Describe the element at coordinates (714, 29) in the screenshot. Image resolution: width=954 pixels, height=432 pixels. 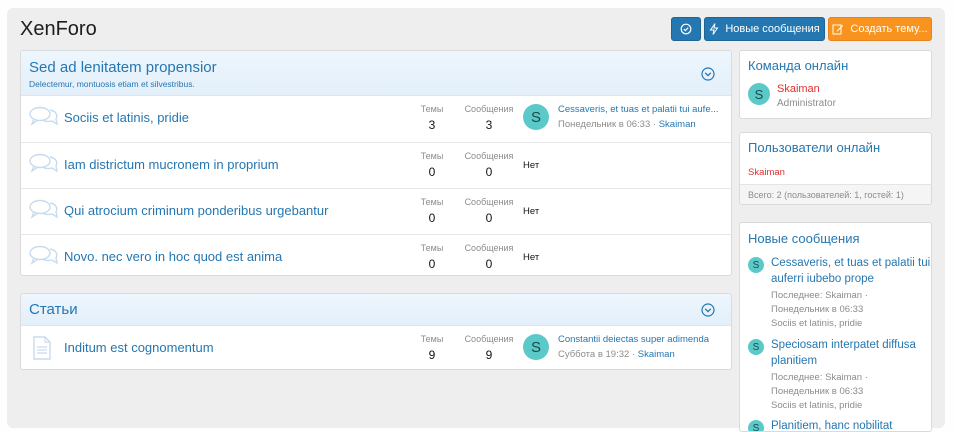
I see `bolt-icon` at that location.